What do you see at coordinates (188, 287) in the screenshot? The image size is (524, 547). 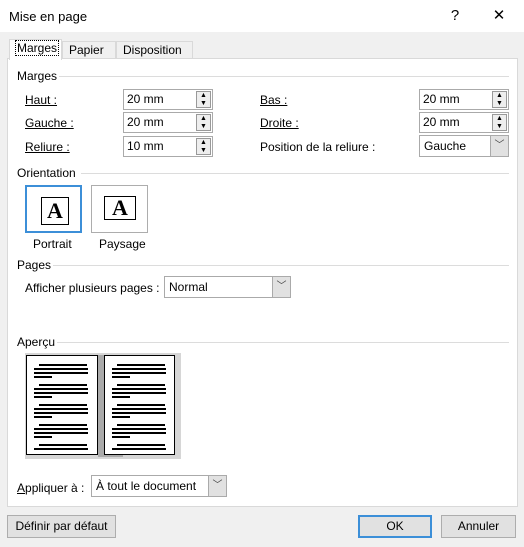 I see `value: Normal` at bounding box center [188, 287].